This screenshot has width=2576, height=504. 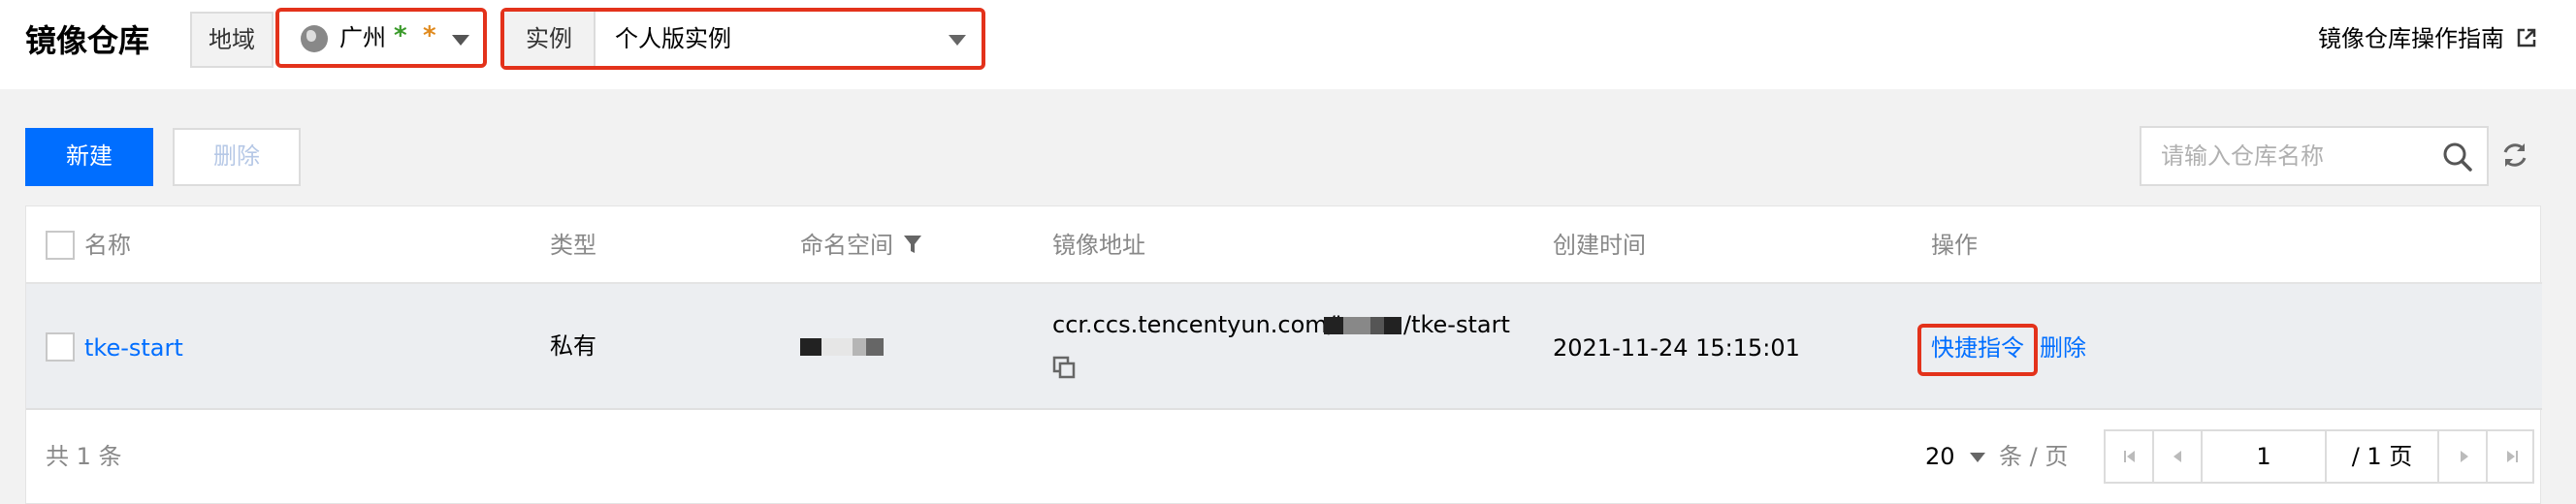 I want to click on instance-select: 实例 个人版实例, so click(x=742, y=39).